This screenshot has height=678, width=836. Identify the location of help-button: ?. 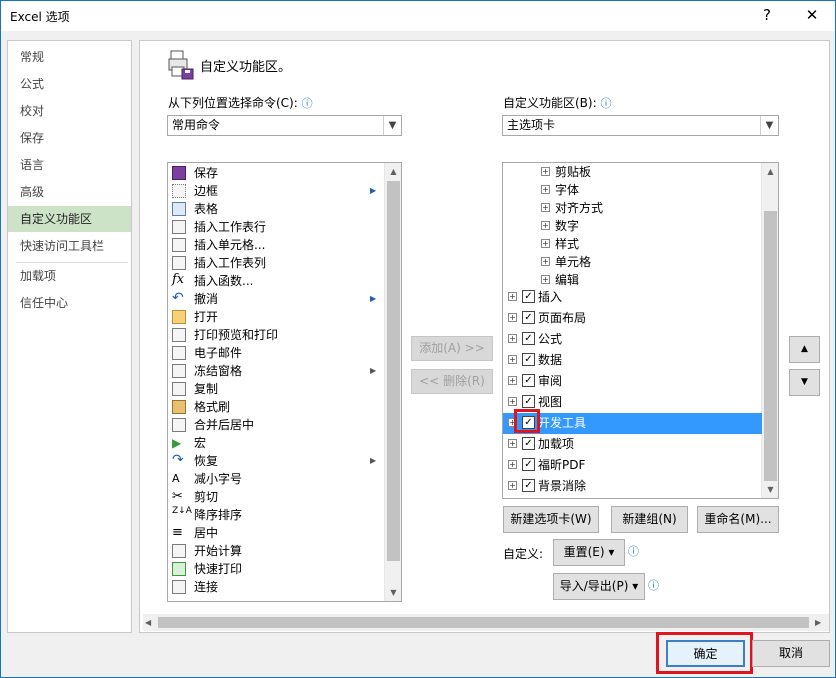
(767, 15).